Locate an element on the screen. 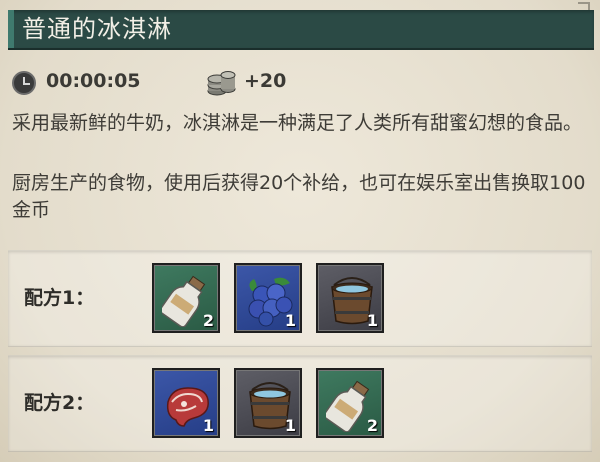  ingredient-slot-steak: 1 is located at coordinates (186, 403).